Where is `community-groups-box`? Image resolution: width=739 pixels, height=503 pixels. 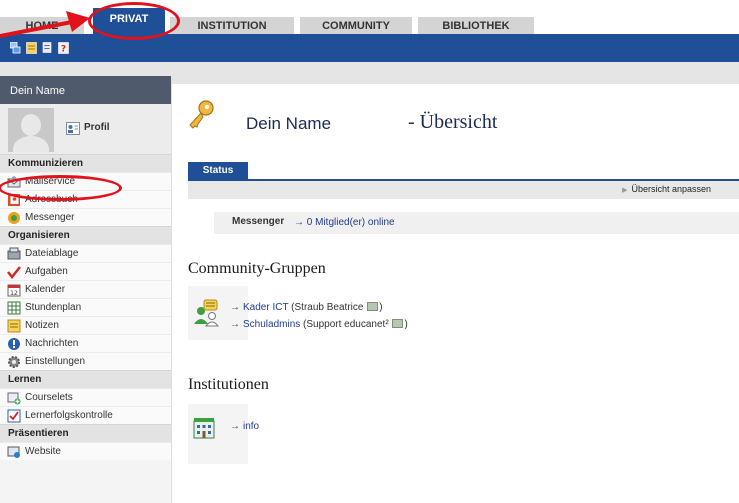
community-groups-box is located at coordinates (218, 313).